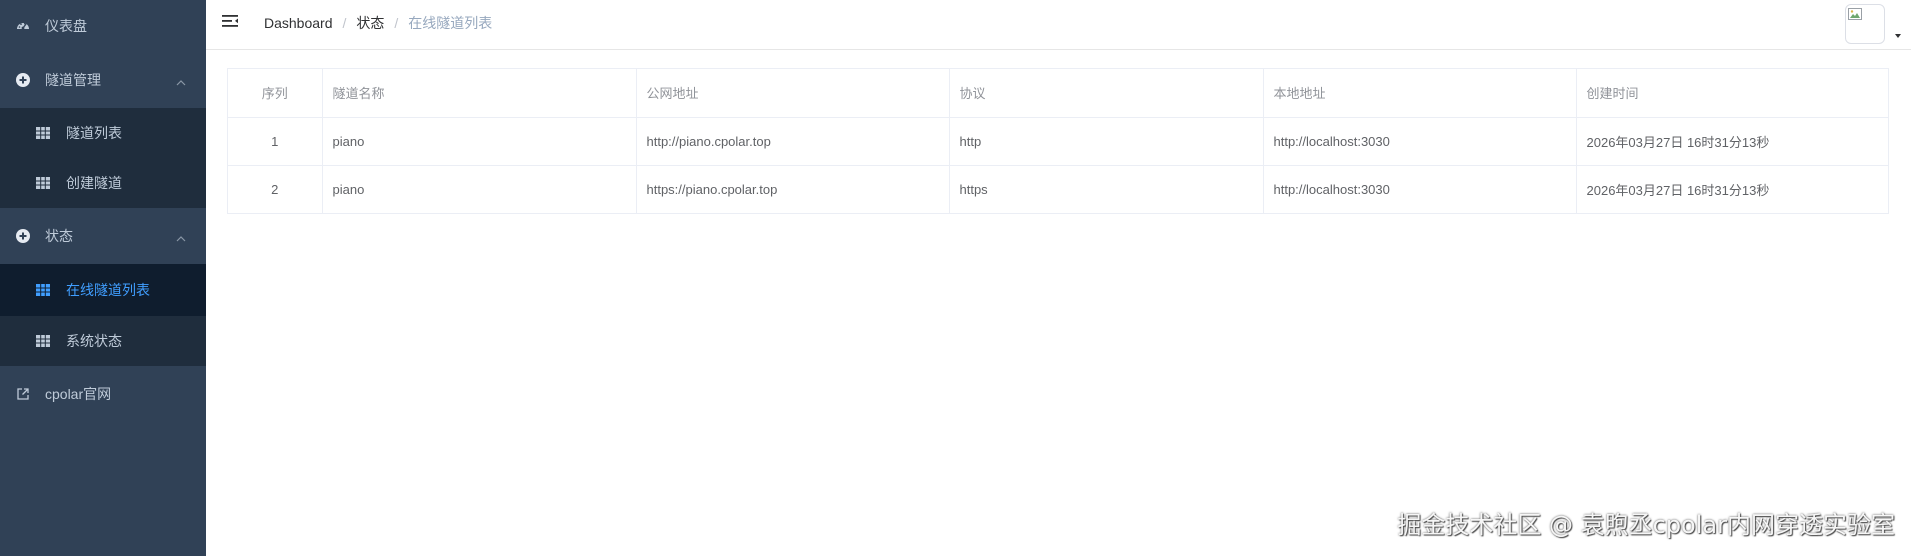  What do you see at coordinates (23, 26) in the screenshot?
I see `dashboard-icon` at bounding box center [23, 26].